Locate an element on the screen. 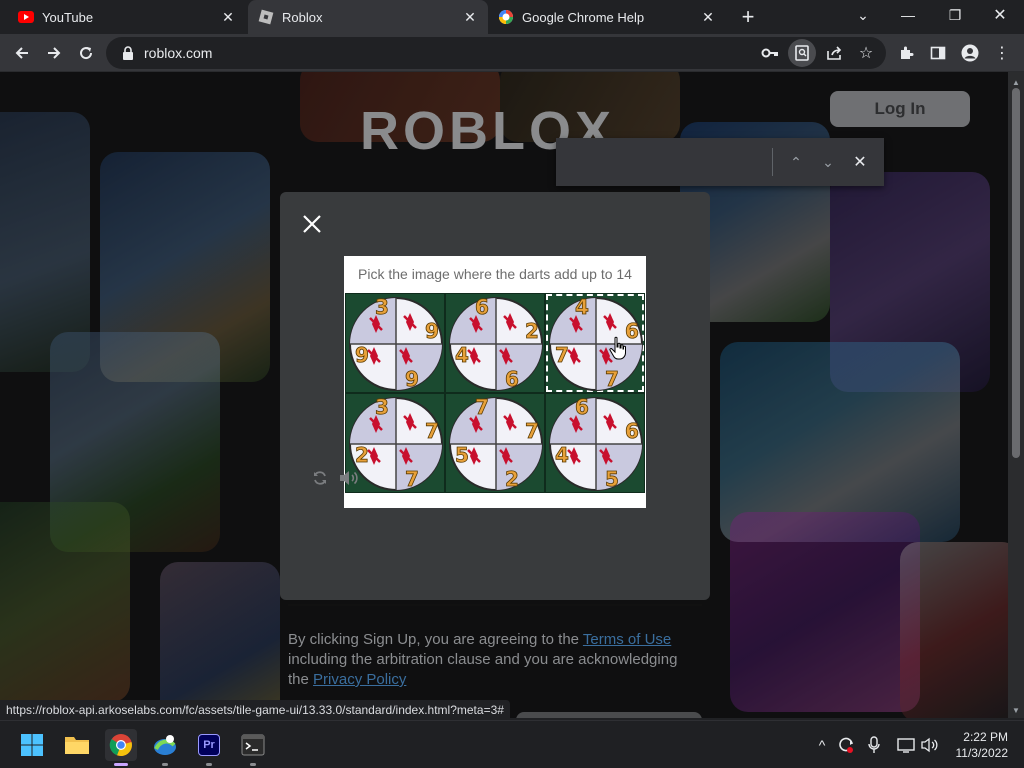 The image size is (1024, 768). page-scrollbar: ▲ ▼ is located at coordinates (1016, 395).